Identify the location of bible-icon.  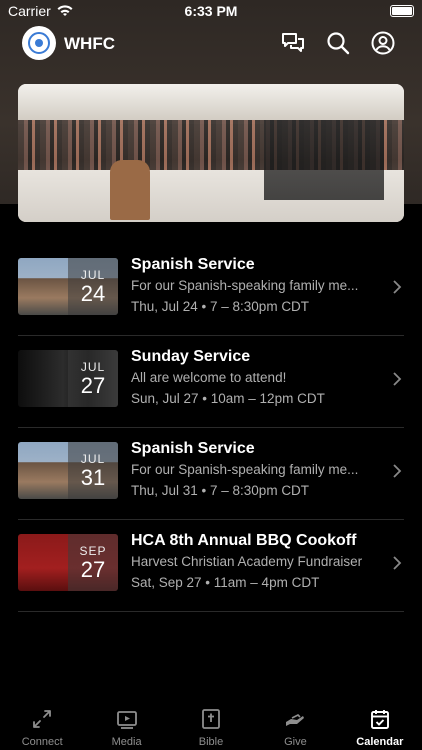
(211, 719).